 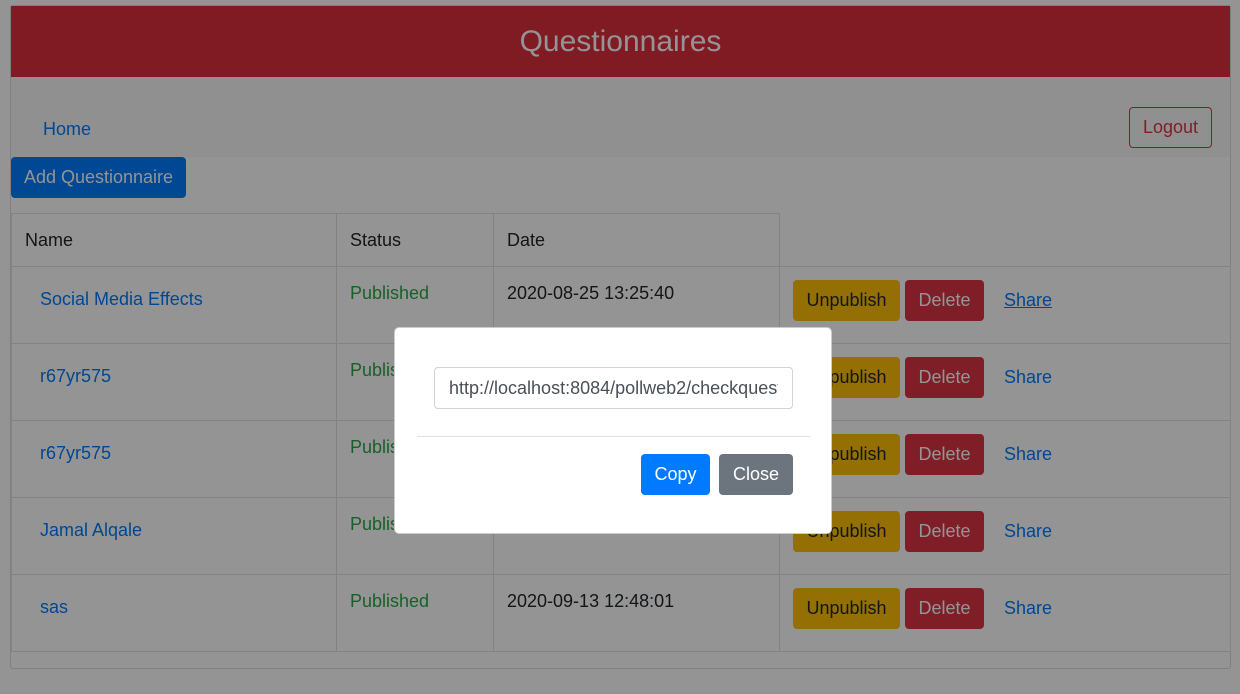 What do you see at coordinates (675, 474) in the screenshot?
I see `copy-button: Copy` at bounding box center [675, 474].